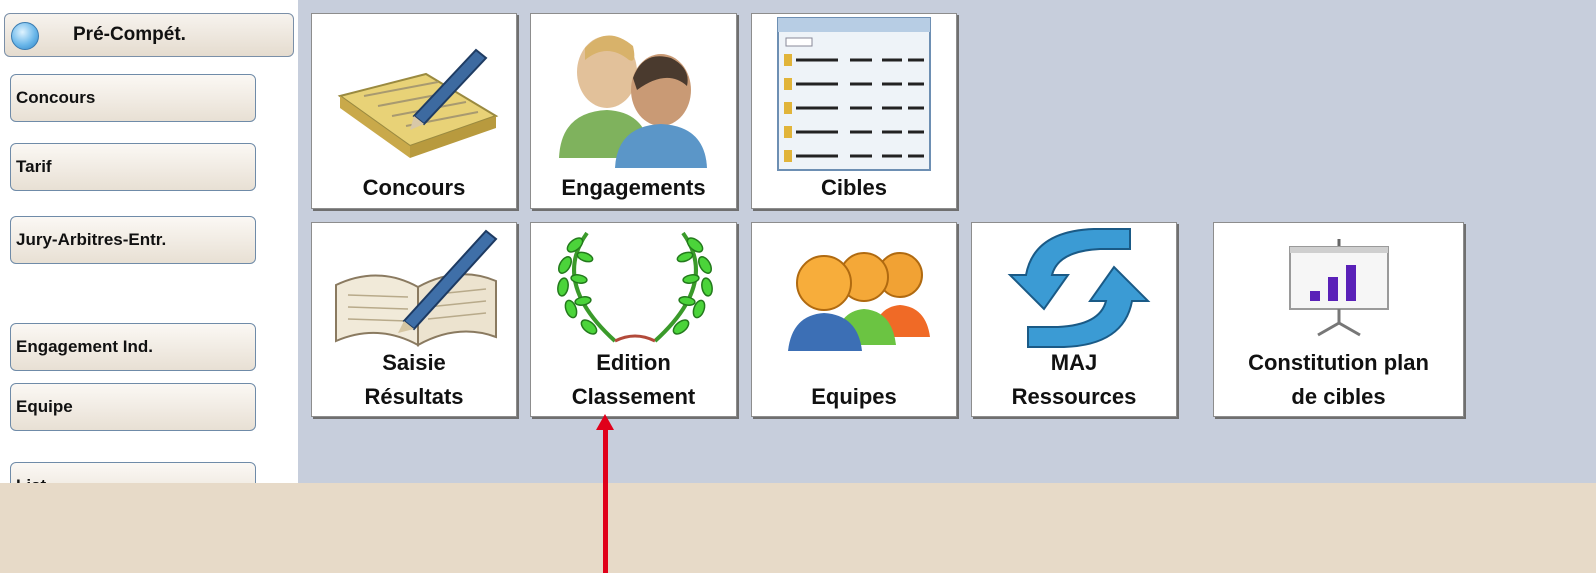  What do you see at coordinates (414, 396) in the screenshot?
I see `tile-saisie-label-2: Résultats` at bounding box center [414, 396].